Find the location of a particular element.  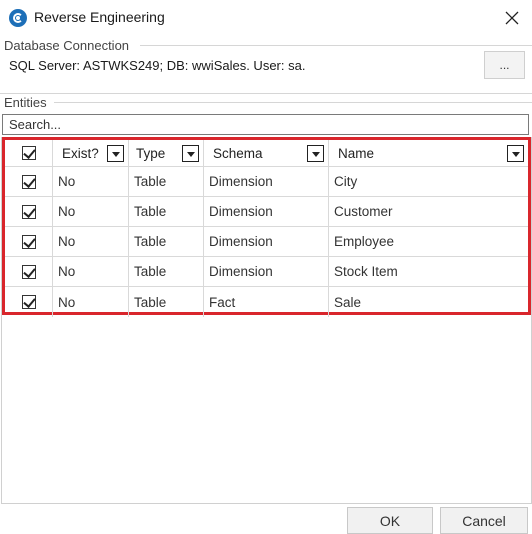

column-header-schema: Schema is located at coordinates (266, 153).